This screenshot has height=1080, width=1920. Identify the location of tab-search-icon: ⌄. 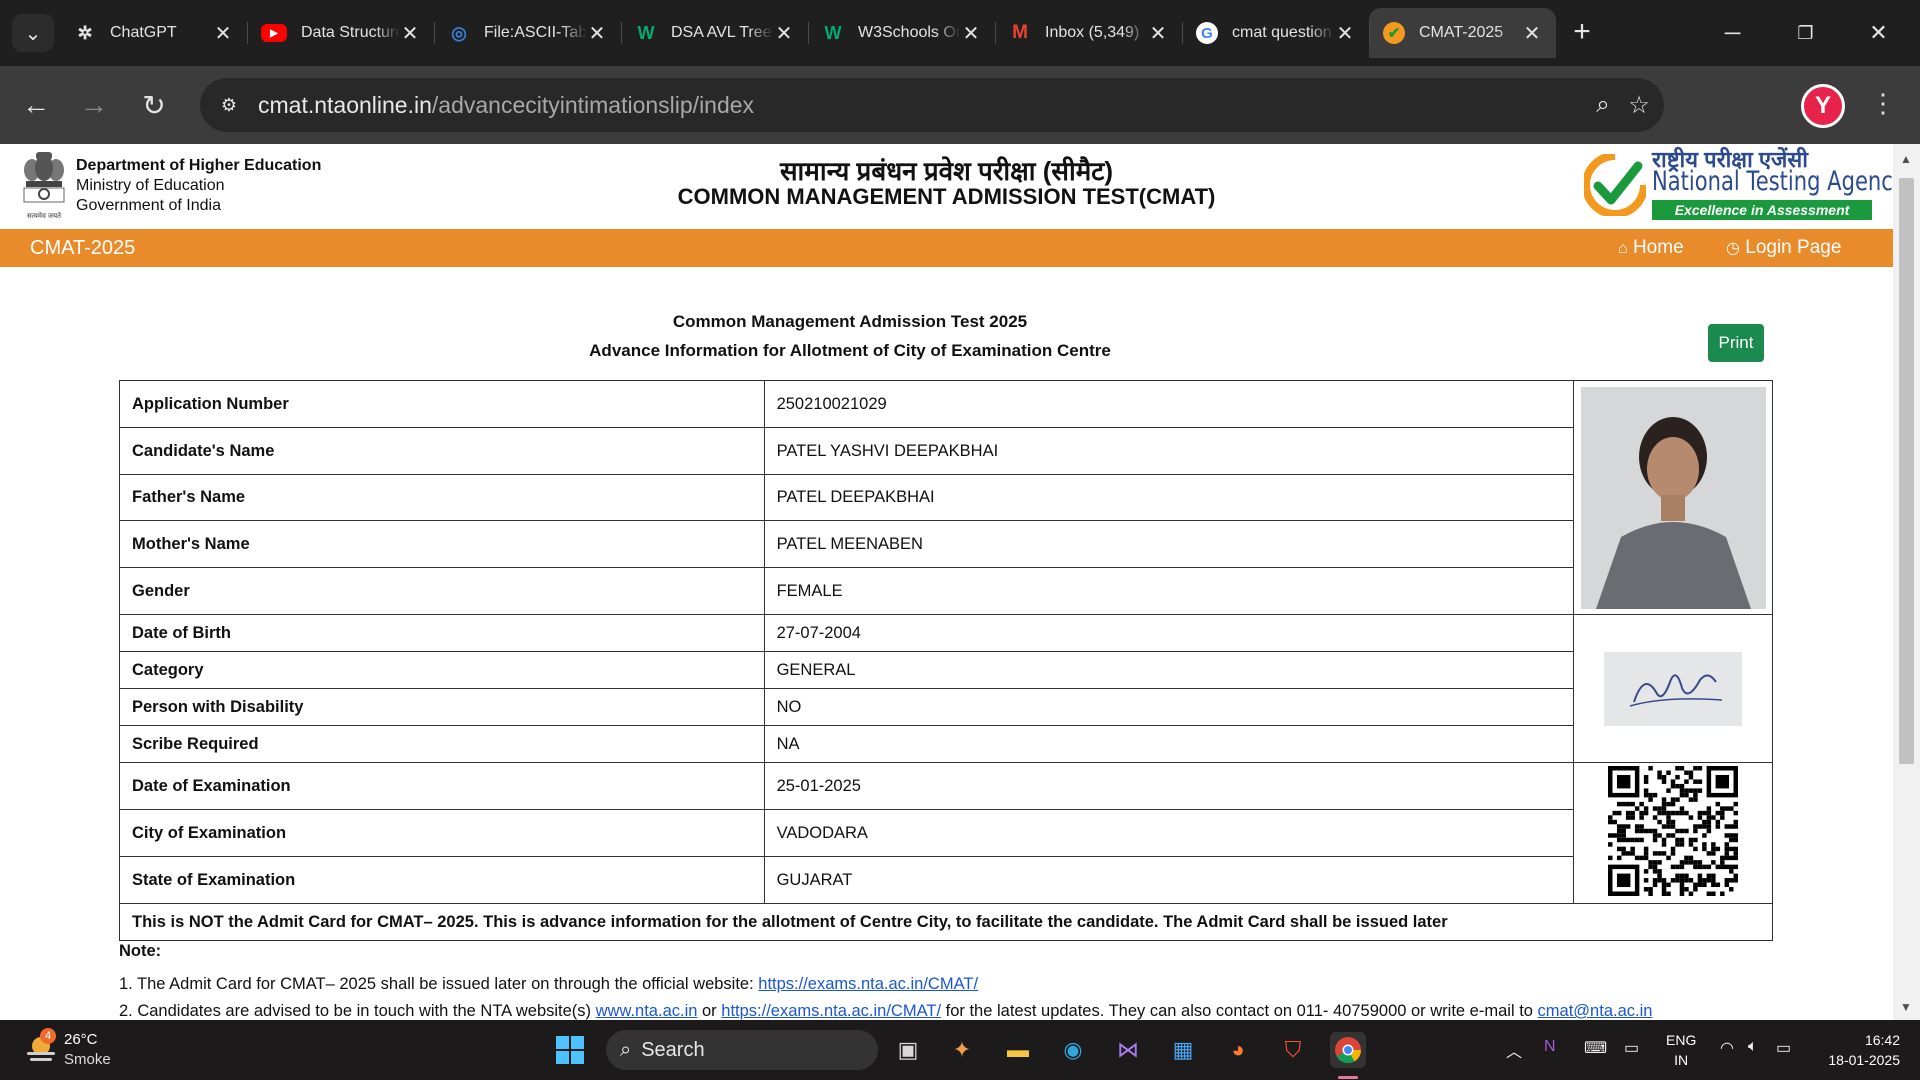
(33, 33).